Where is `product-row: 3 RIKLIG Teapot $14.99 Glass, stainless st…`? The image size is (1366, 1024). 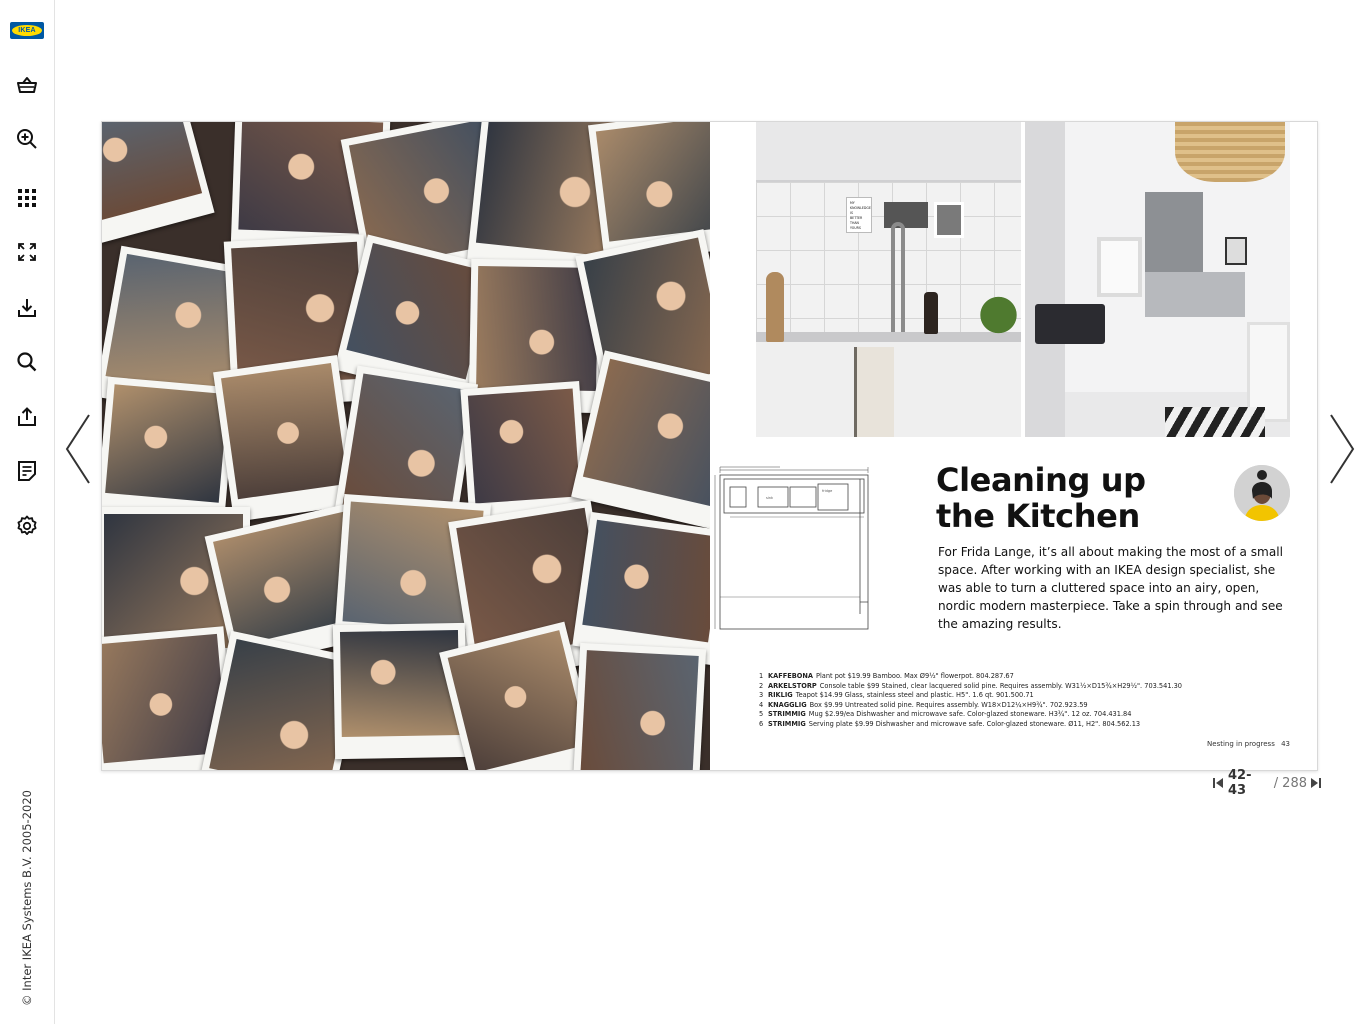
product-row: 3 RIKLIG Teapot $14.99 Glass, stainless st… is located at coordinates (1029, 696).